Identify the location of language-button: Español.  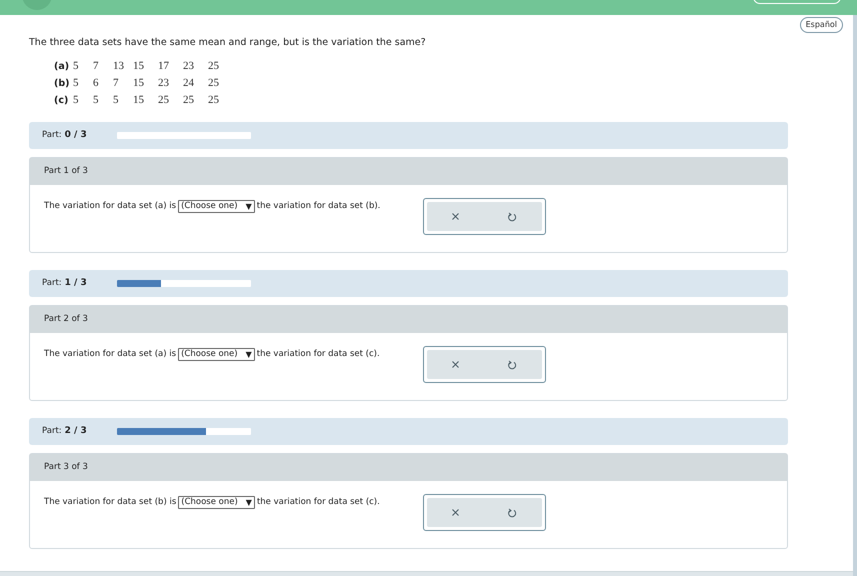
(821, 25).